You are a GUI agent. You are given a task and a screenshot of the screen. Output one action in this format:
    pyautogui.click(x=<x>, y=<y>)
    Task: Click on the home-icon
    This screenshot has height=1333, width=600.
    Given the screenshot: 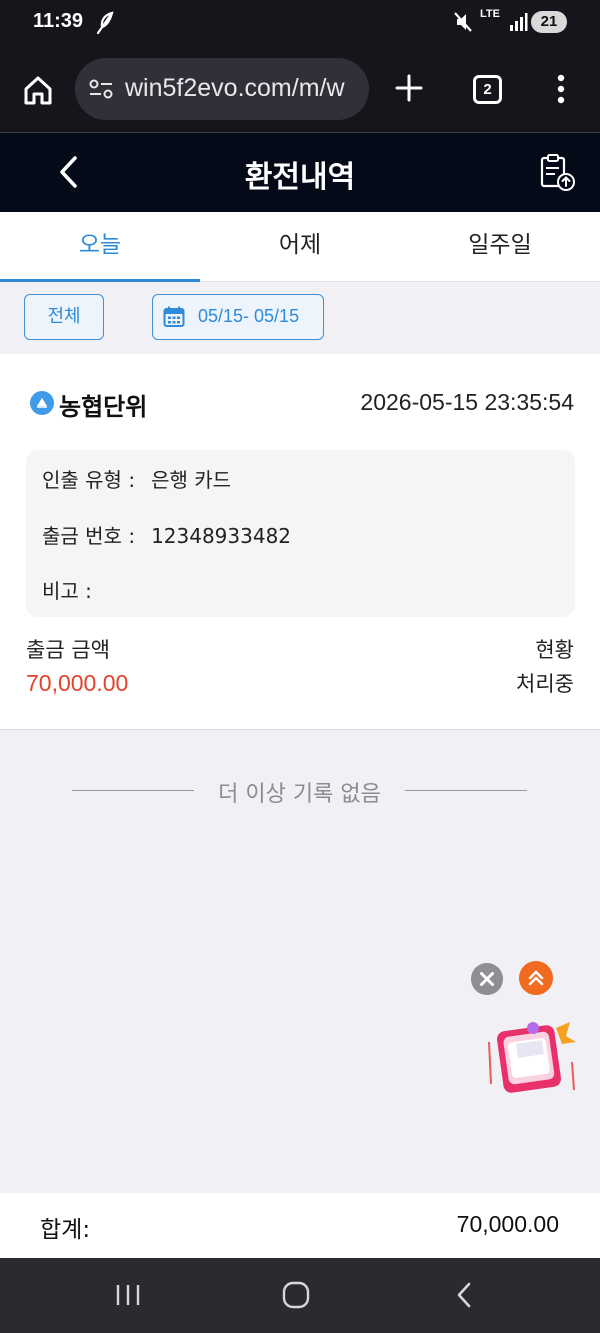 What is the action you would take?
    pyautogui.click(x=38, y=90)
    